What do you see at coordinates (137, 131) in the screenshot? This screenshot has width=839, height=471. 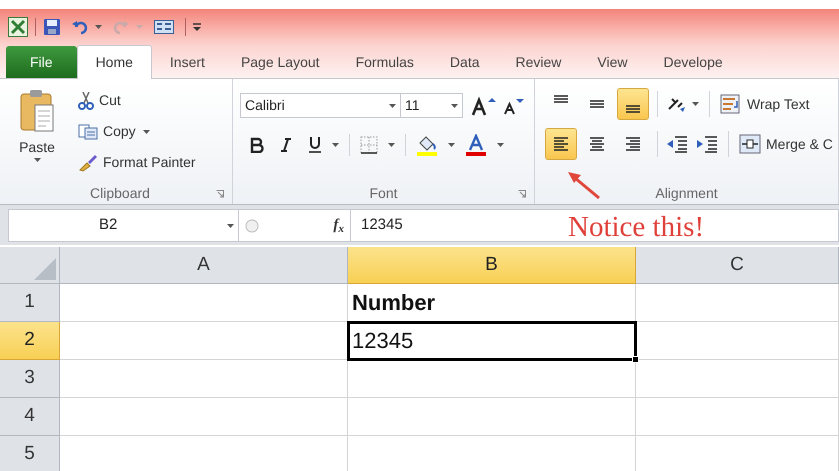 I see `copy-button: Copy` at bounding box center [137, 131].